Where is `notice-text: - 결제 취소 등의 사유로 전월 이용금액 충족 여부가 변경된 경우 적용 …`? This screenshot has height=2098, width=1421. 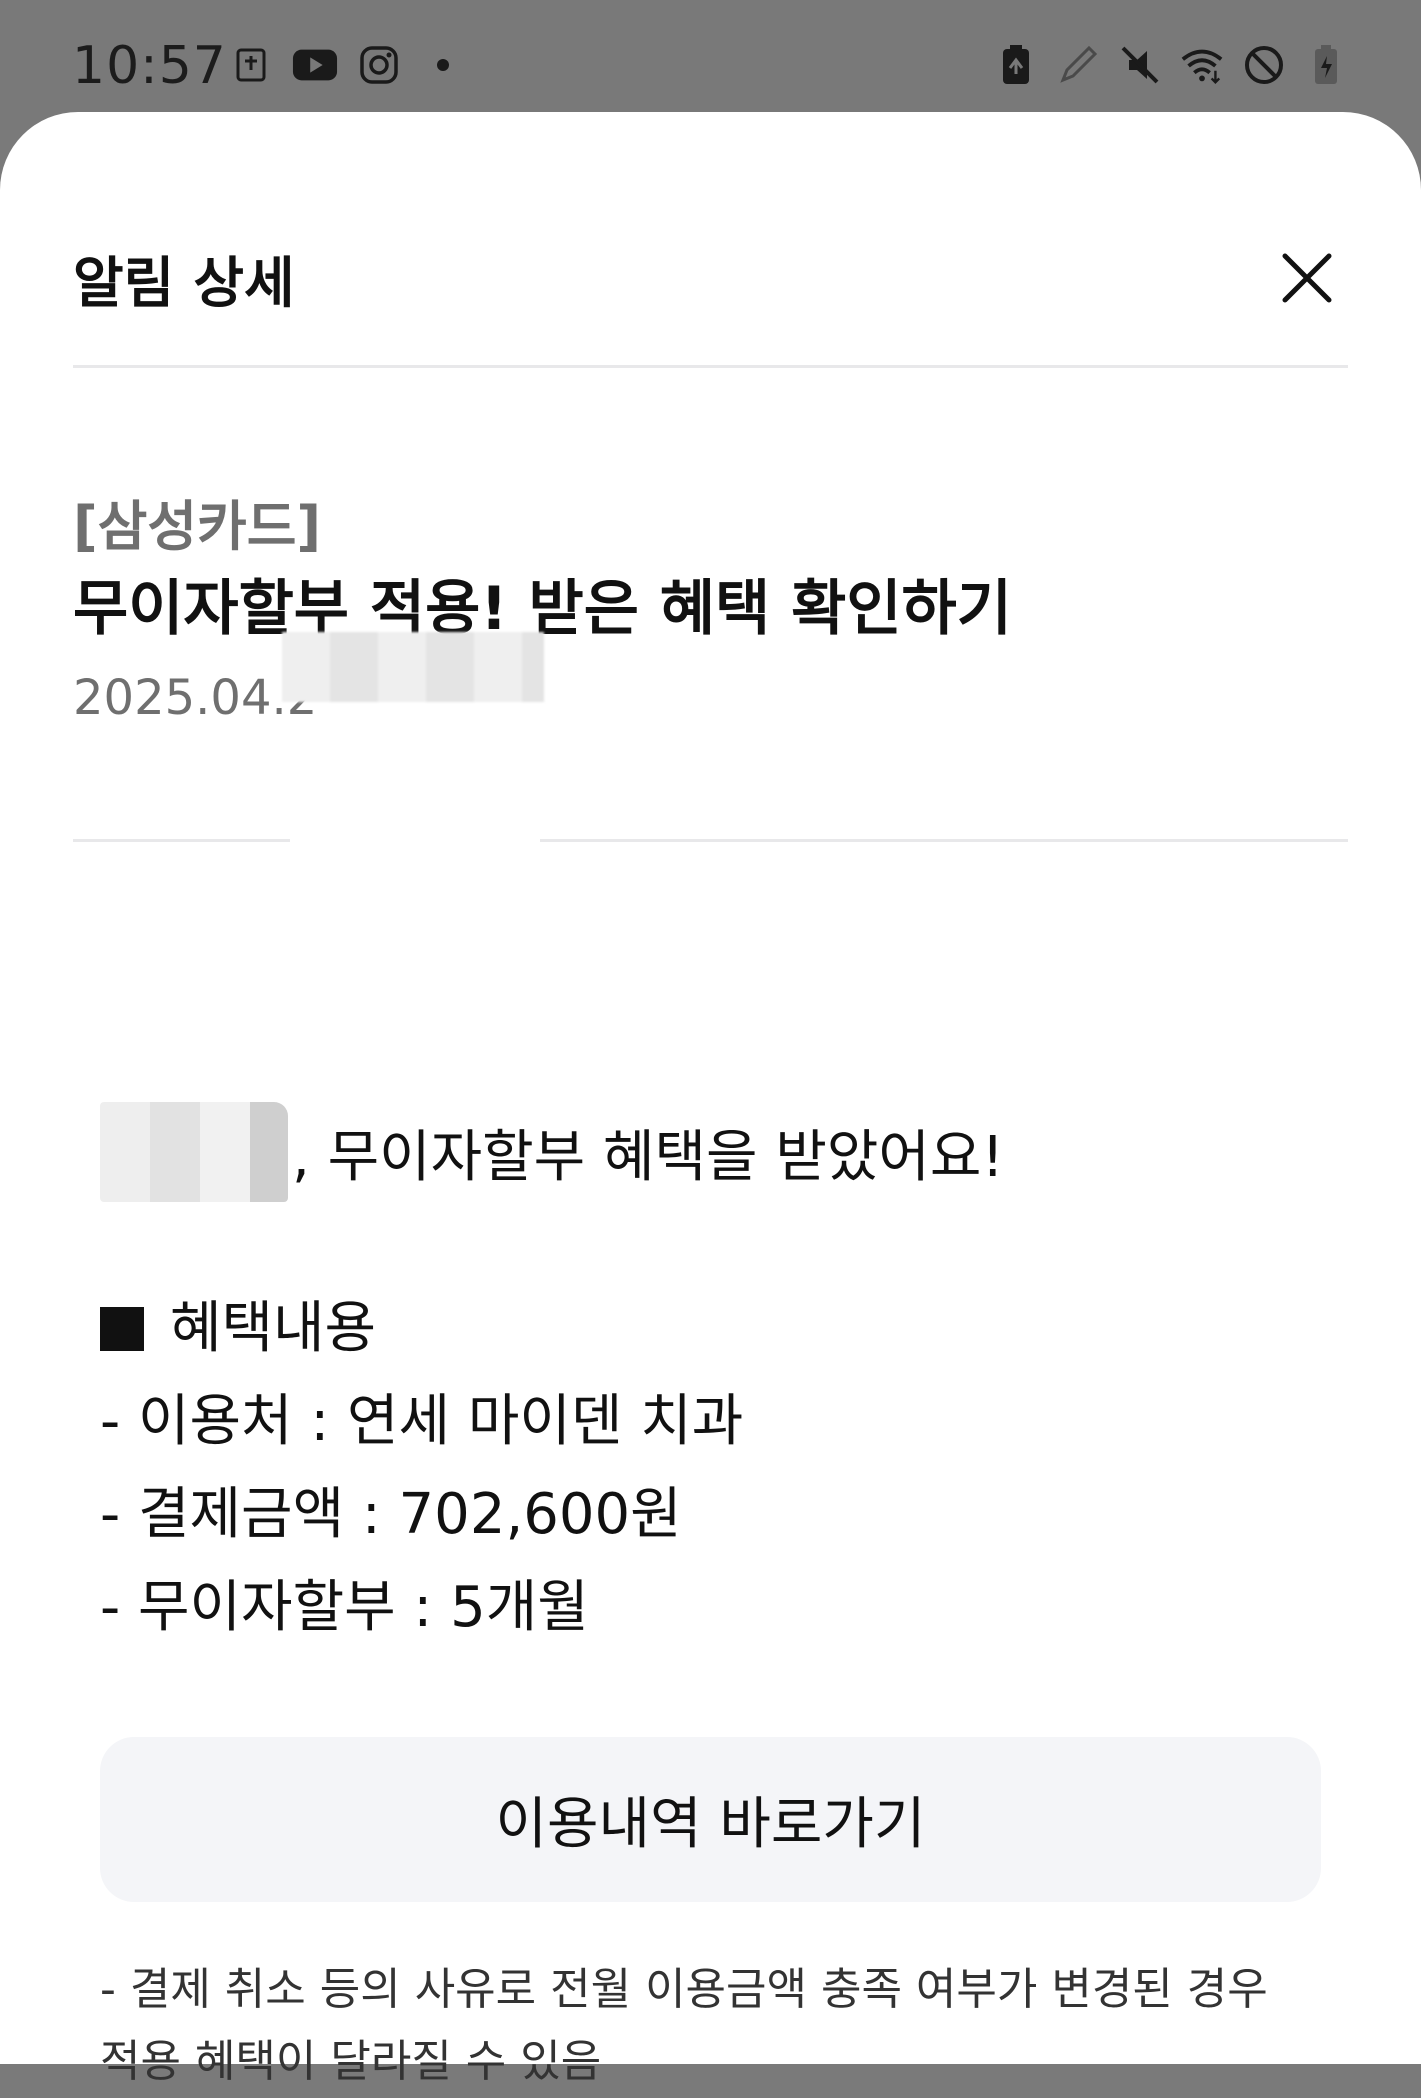
notice-text: - 결제 취소 등의 사유로 전월 이용금액 충족 여부가 변경된 경우 적용 … is located at coordinates (725, 2026).